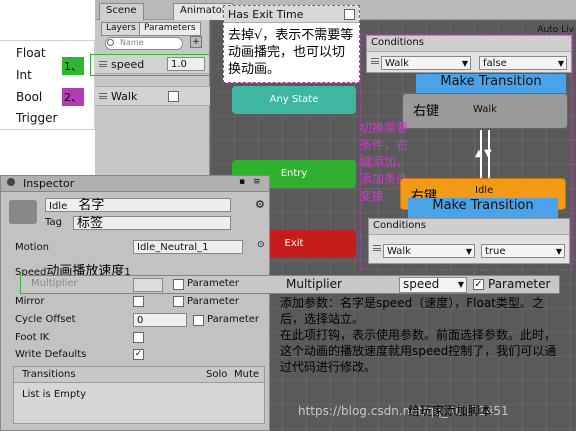 This screenshot has width=576, height=431. I want to click on tab-layers-label: Layers, so click(121, 28).